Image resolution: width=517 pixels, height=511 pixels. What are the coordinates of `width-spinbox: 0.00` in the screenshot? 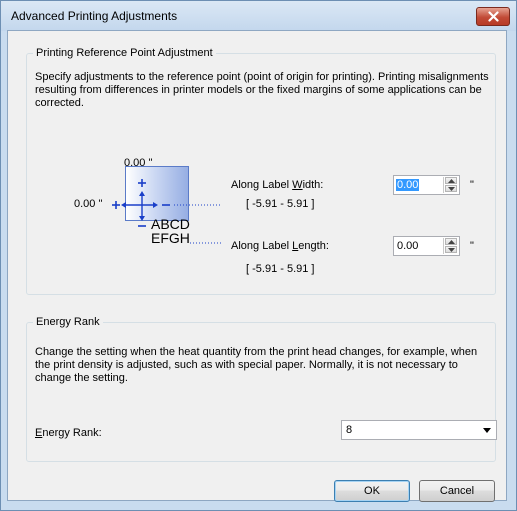 It's located at (426, 185).